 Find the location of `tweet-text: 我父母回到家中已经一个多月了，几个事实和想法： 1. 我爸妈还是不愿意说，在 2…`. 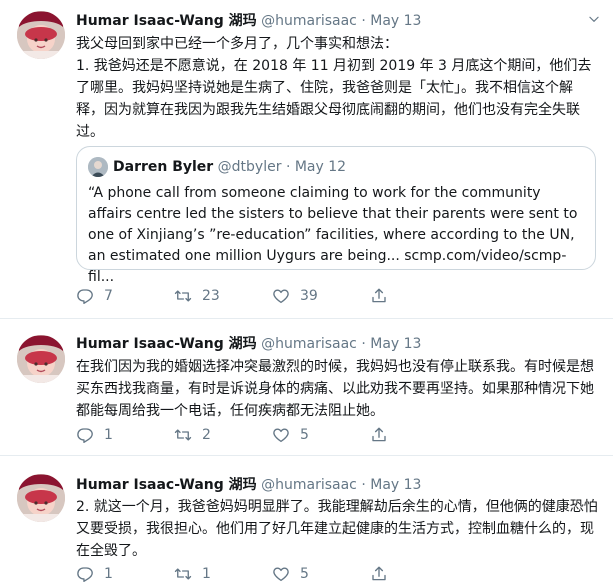

tweet-text: 我父母回到家中已经一个多月了，几个事实和想法： 1. 我爸妈还是不愿意说，在 2… is located at coordinates (334, 88).